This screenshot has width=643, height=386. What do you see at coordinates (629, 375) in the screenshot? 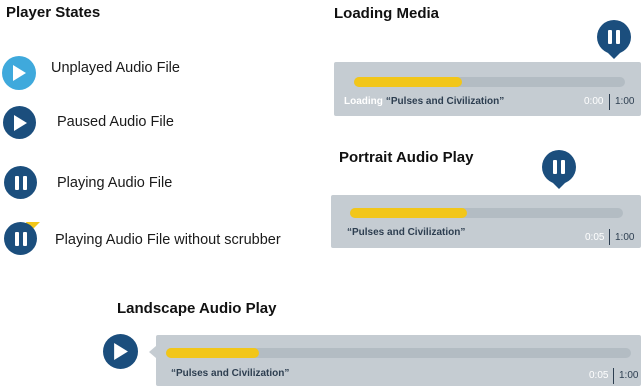
I see `landscape-total-time: 1:00` at bounding box center [629, 375].